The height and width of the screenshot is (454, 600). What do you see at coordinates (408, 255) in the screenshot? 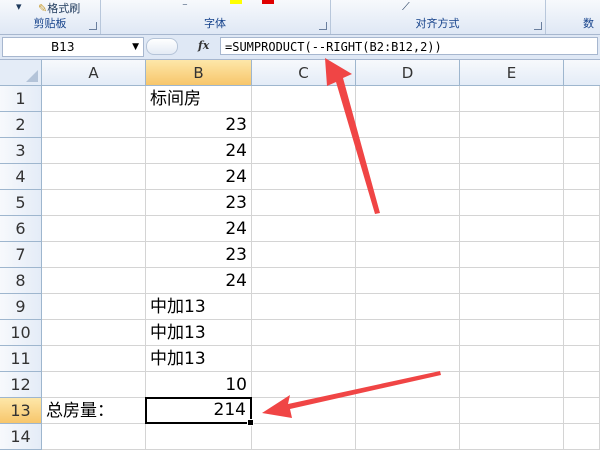
I see `cell-d7` at bounding box center [408, 255].